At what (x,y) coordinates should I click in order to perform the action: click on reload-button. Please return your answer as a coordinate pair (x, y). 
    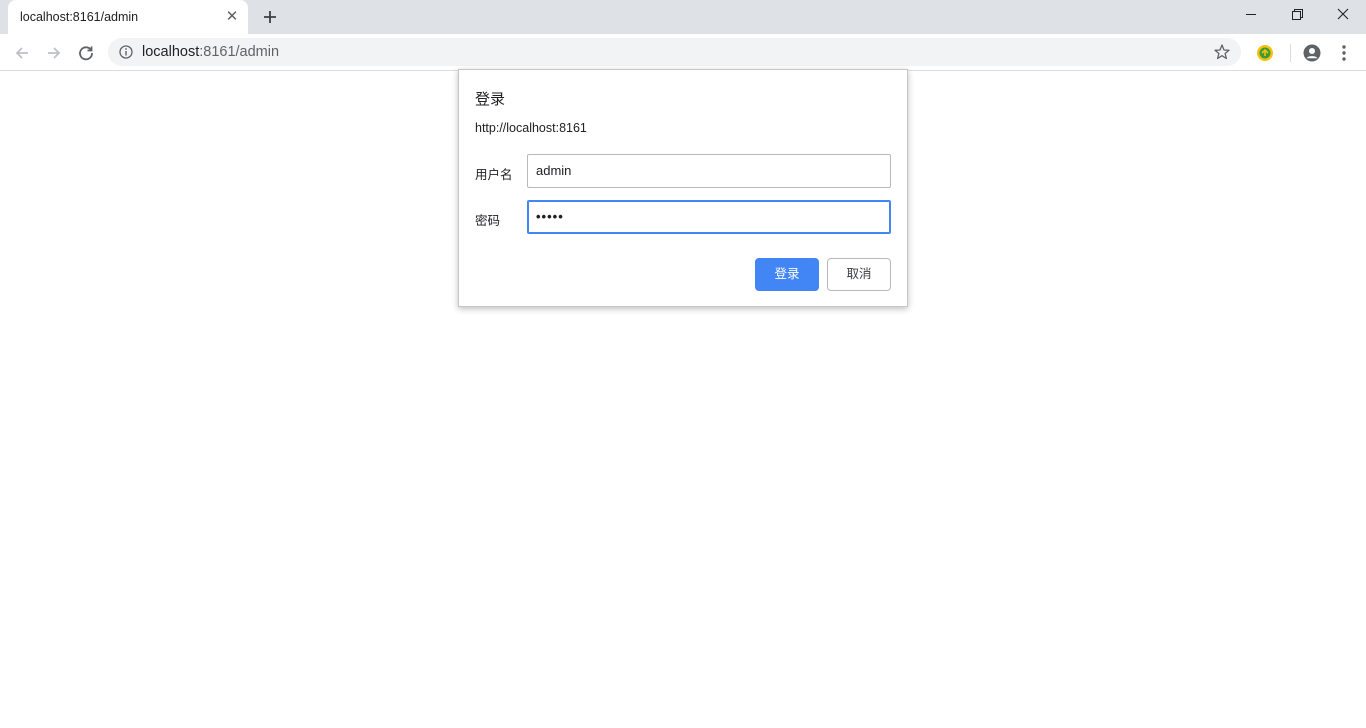
    Looking at the image, I should click on (86, 53).